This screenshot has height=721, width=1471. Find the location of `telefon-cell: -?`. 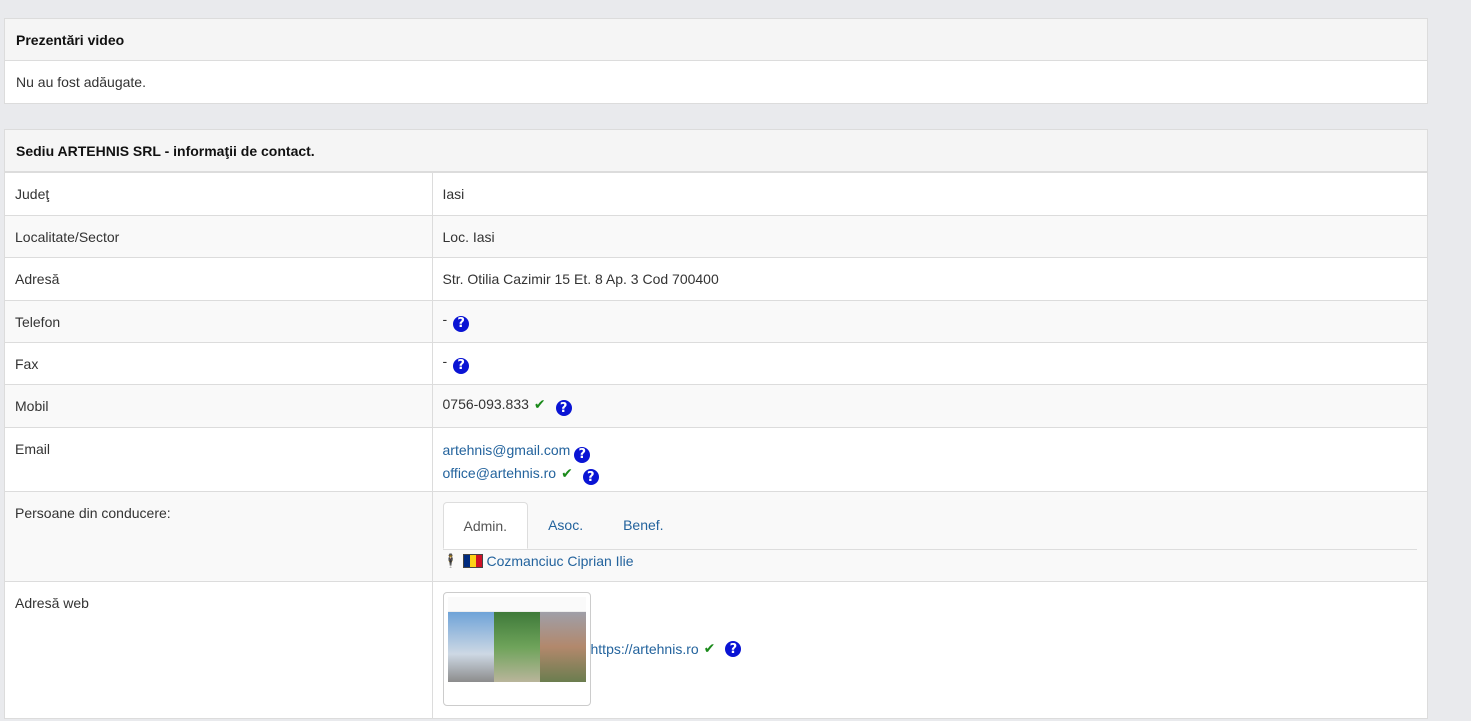

telefon-cell: -? is located at coordinates (929, 321).